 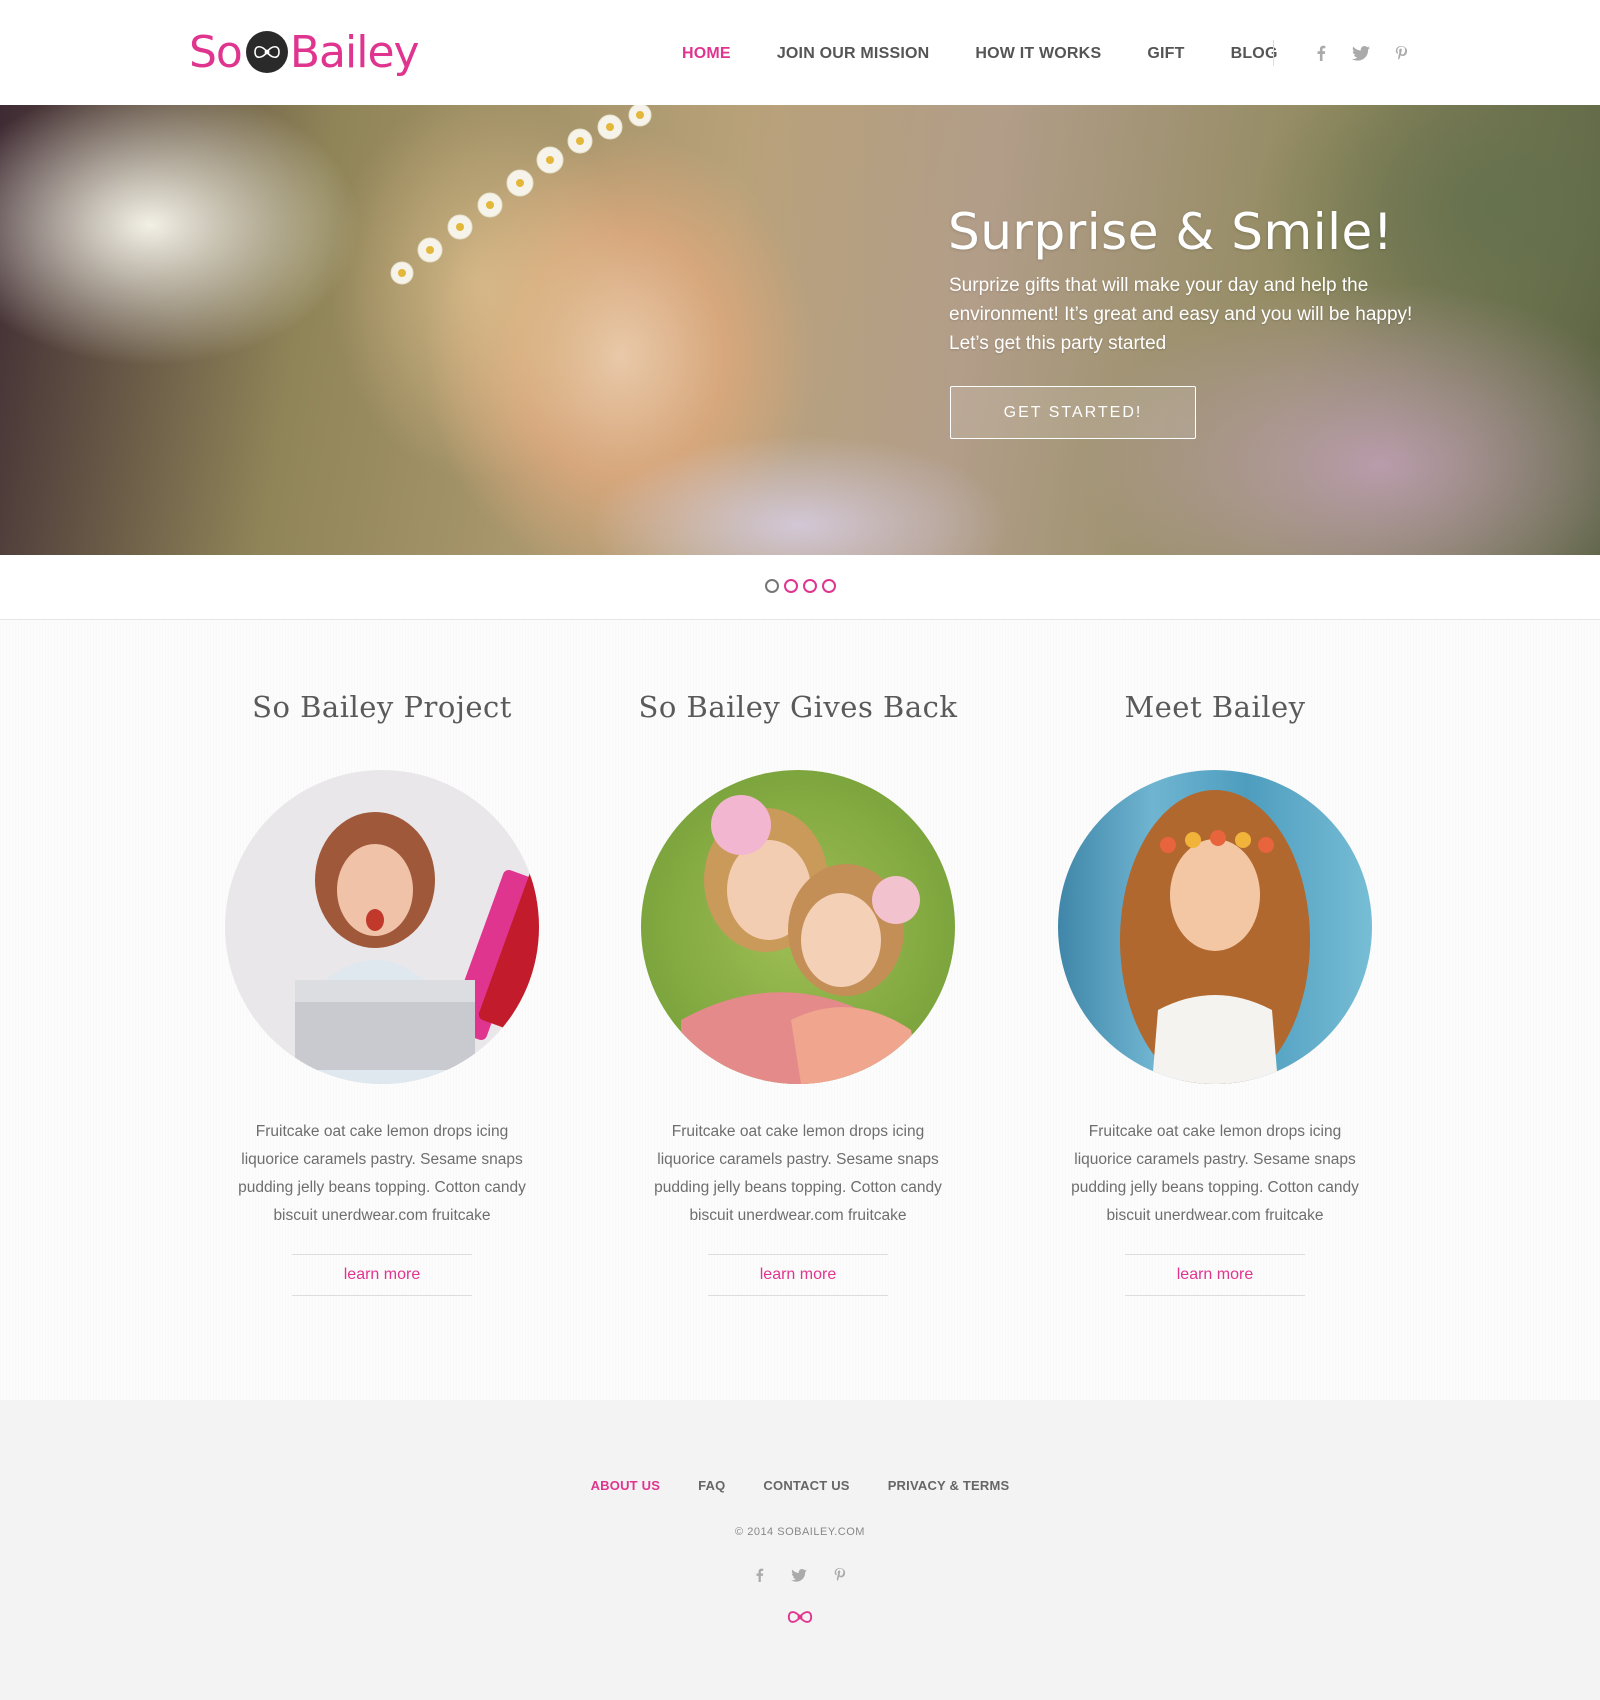 What do you see at coordinates (800, 1532) in the screenshot?
I see `copyright-text: © 2014 SOBAILEY.COM` at bounding box center [800, 1532].